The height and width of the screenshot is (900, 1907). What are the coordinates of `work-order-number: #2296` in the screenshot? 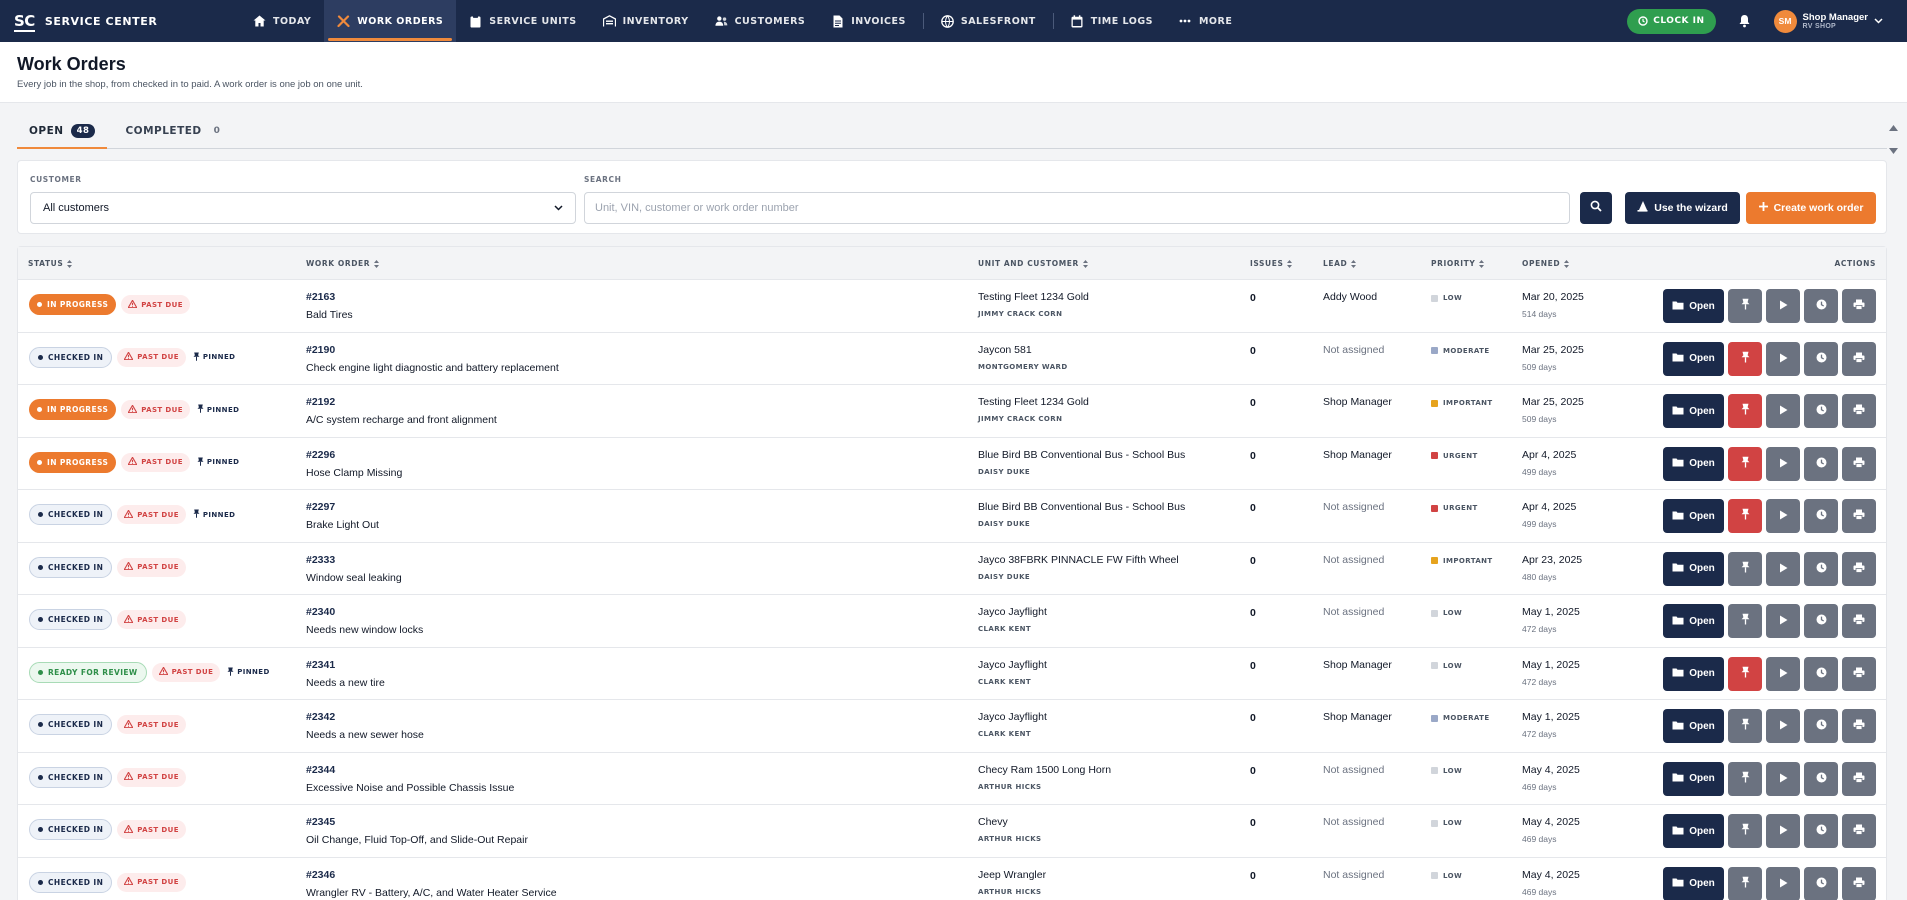 It's located at (354, 455).